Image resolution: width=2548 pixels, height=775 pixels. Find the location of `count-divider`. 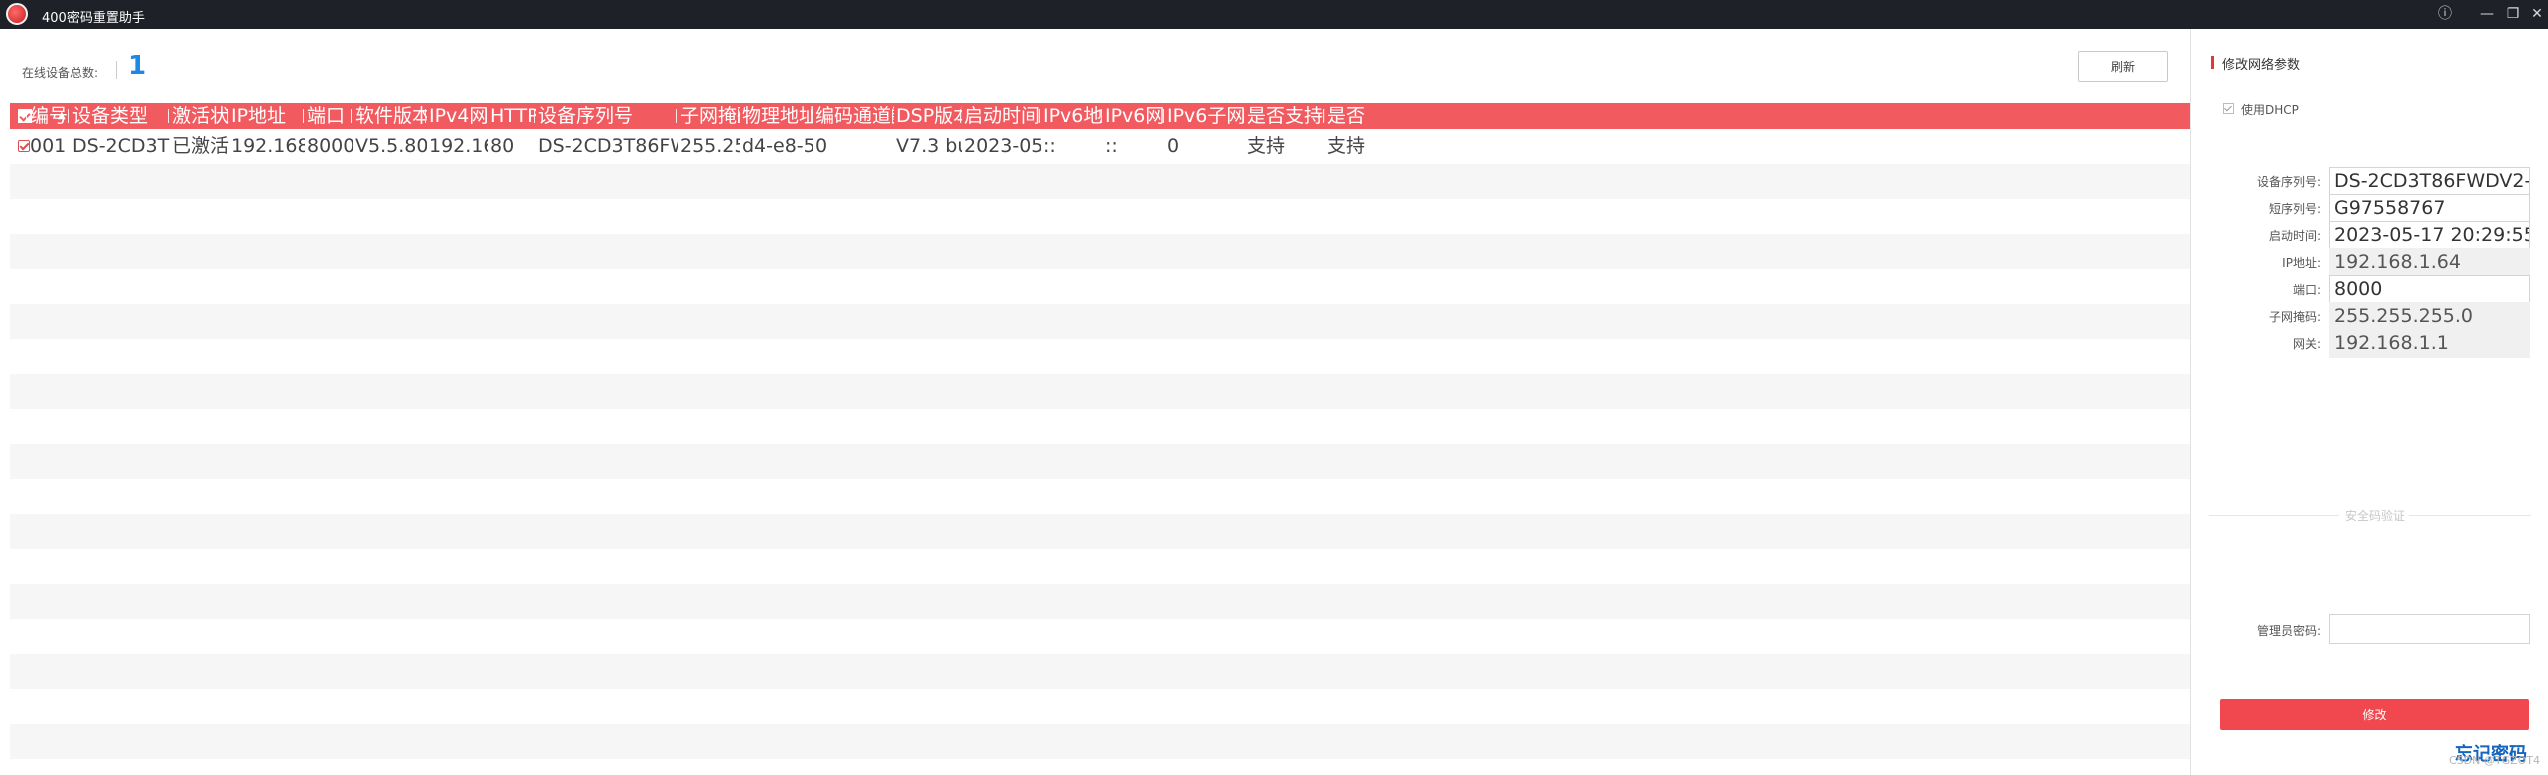

count-divider is located at coordinates (116, 70).